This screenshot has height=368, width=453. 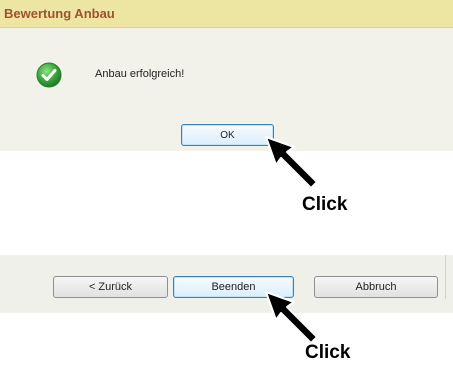 What do you see at coordinates (59, 13) in the screenshot?
I see `dialog-title: Bewertung Anbau` at bounding box center [59, 13].